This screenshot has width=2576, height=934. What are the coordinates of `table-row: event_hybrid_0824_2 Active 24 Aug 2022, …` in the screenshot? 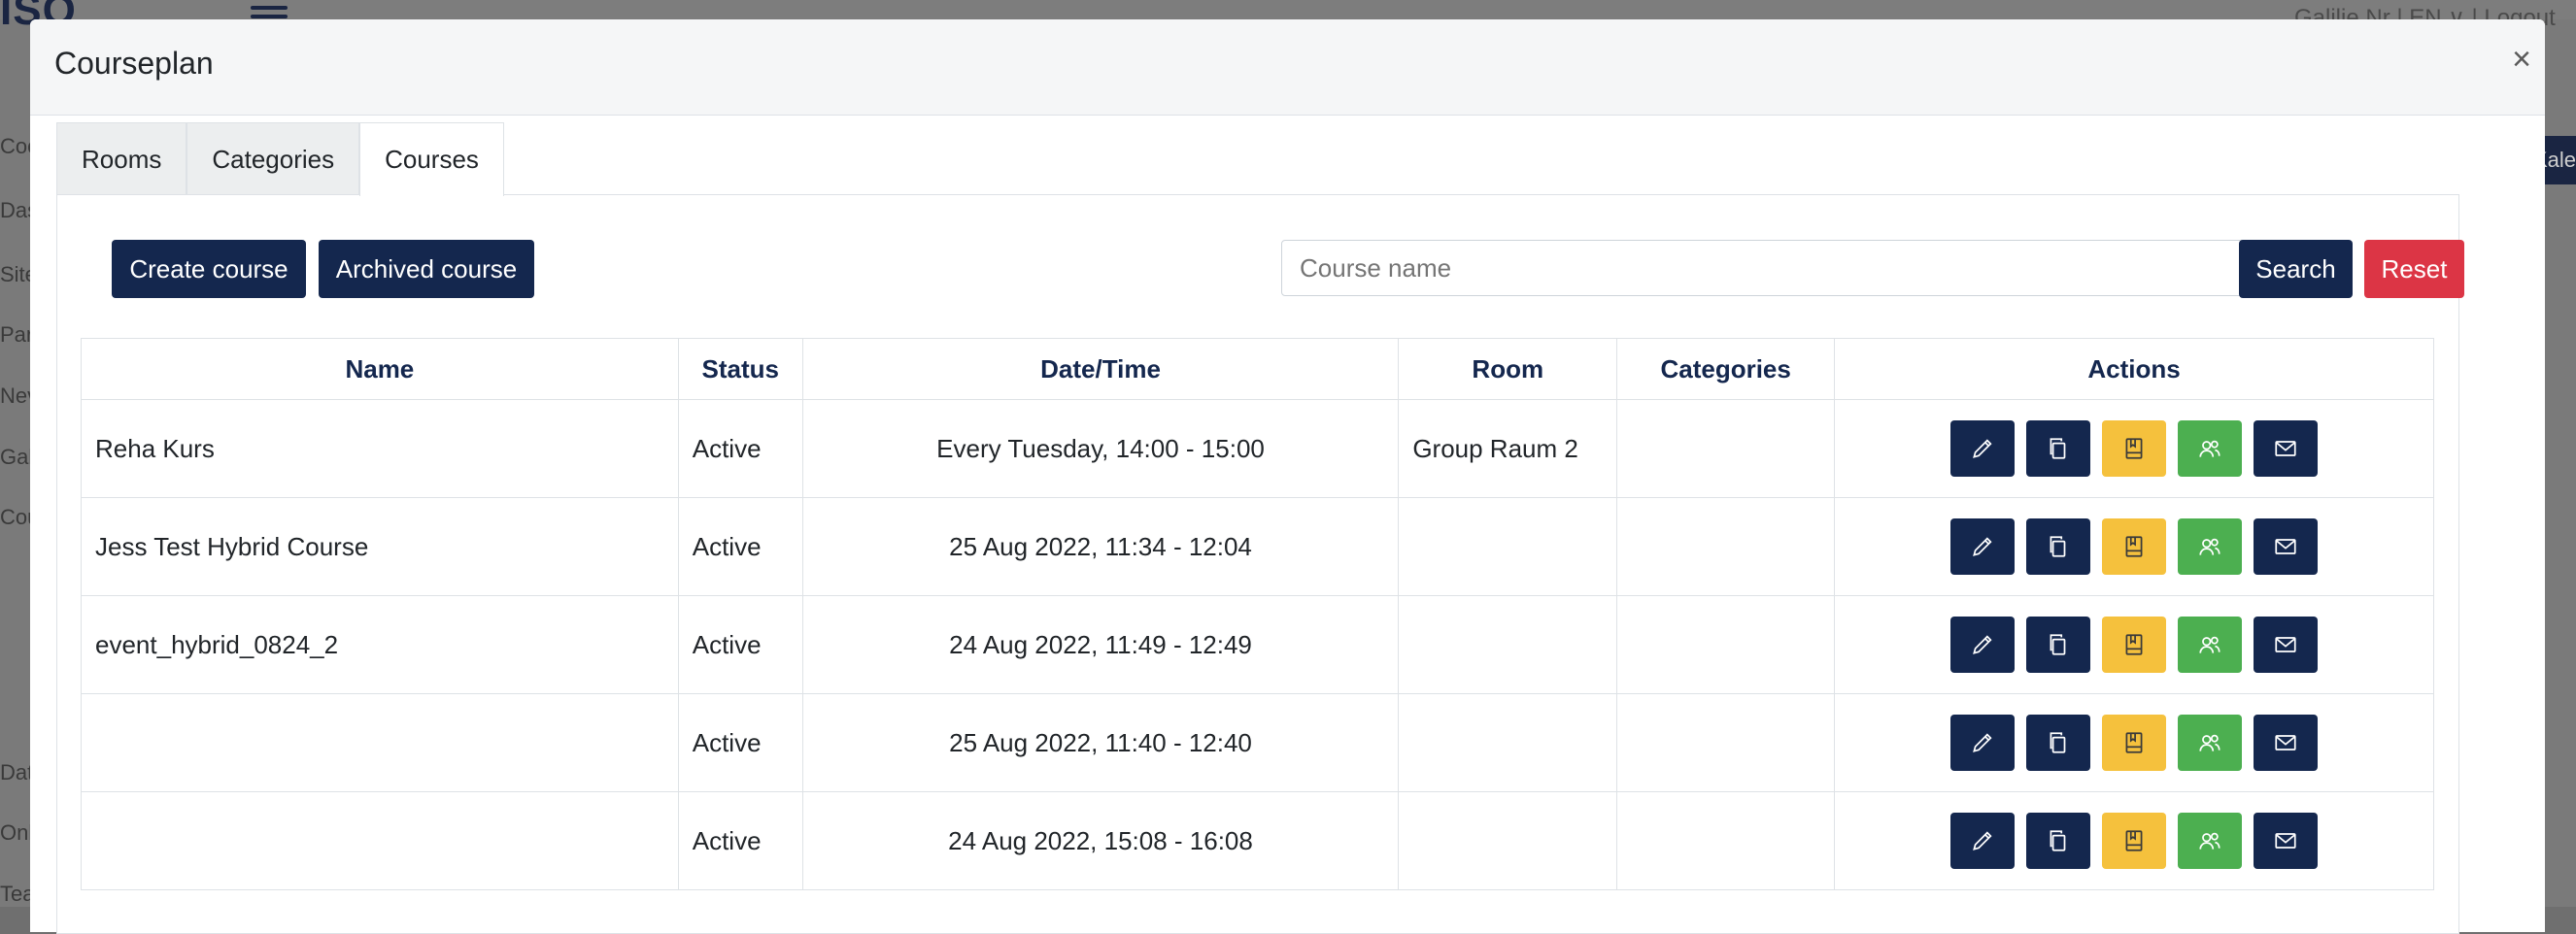 It's located at (1257, 644).